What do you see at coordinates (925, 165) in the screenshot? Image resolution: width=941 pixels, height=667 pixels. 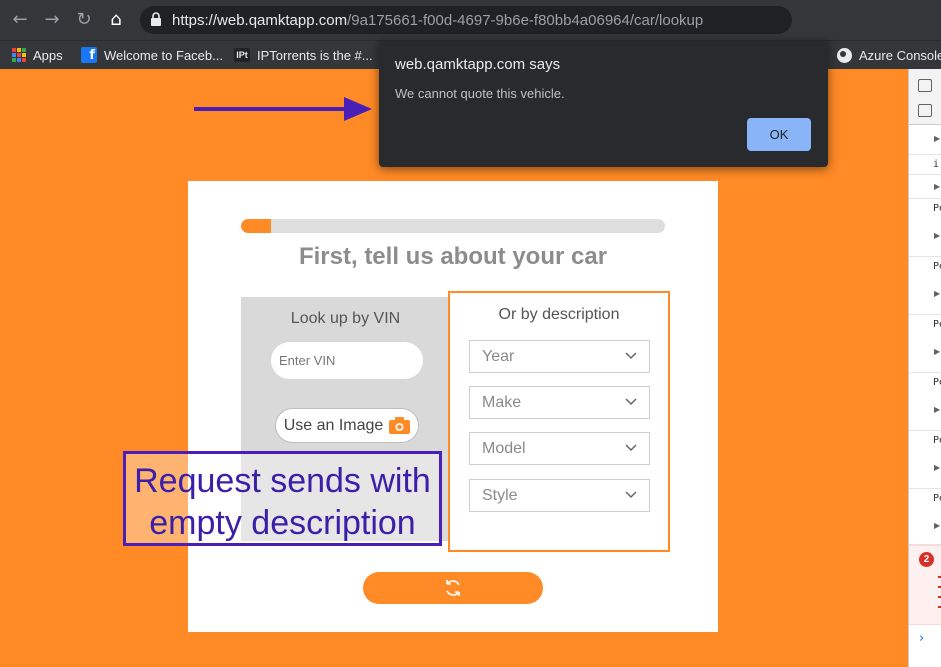 I see `devtools-row: i` at bounding box center [925, 165].